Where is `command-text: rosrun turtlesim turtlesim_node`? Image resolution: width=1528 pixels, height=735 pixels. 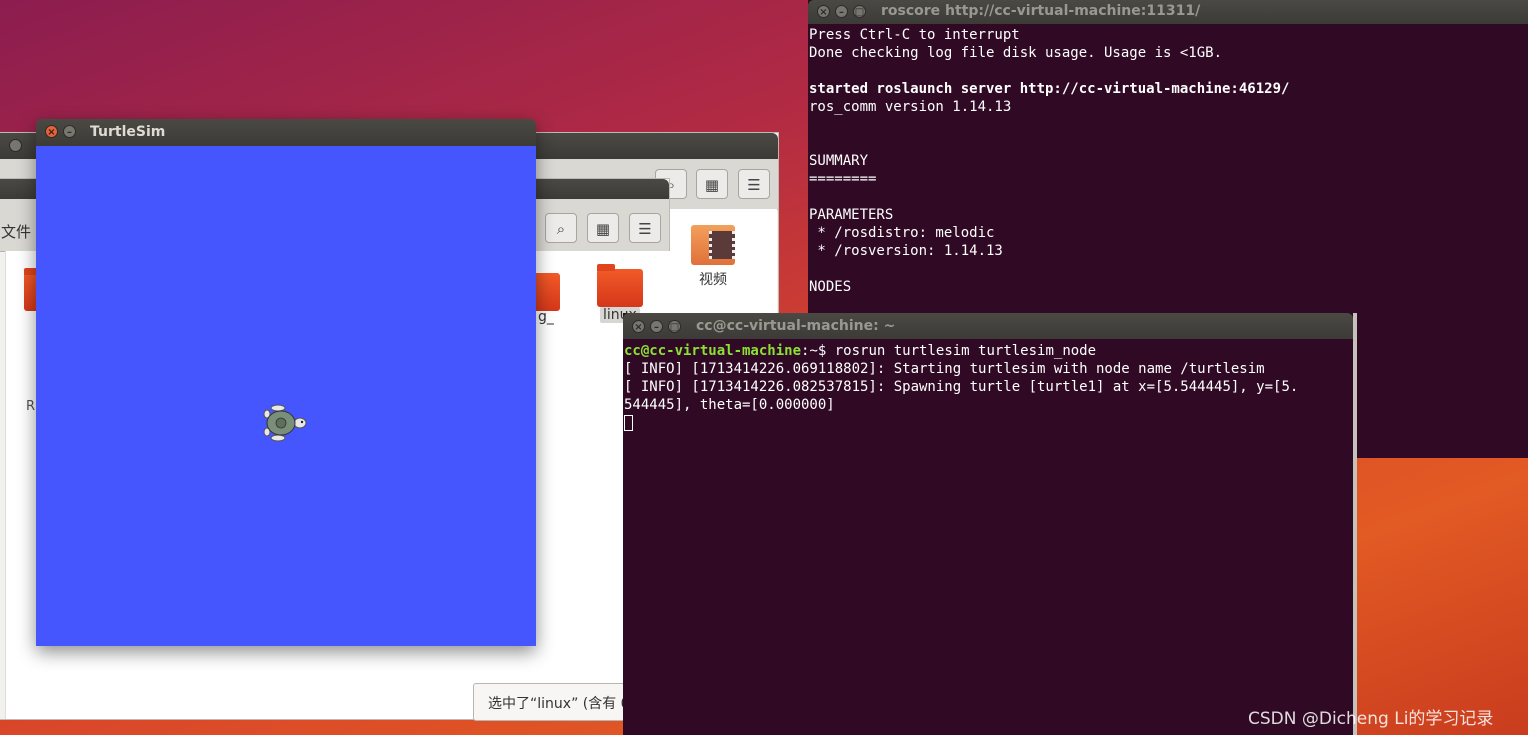 command-text: rosrun turtlesim turtlesim_node is located at coordinates (961, 351).